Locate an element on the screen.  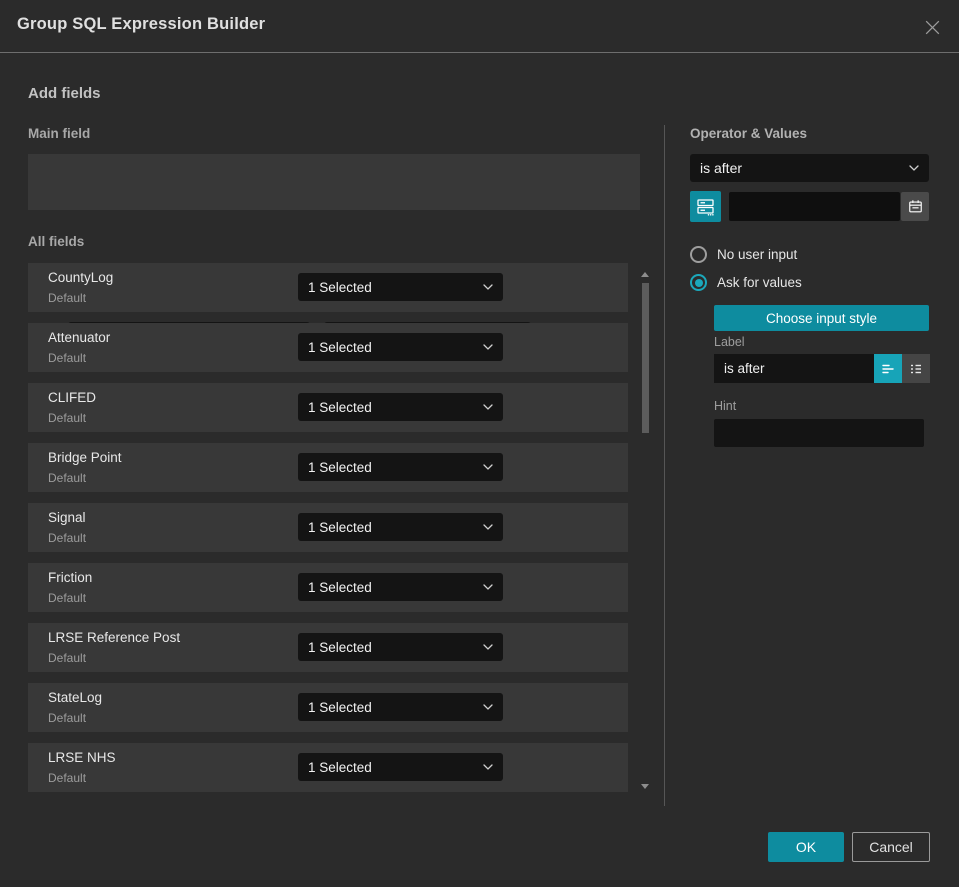
main-field-label: Main field is located at coordinates (59, 133).